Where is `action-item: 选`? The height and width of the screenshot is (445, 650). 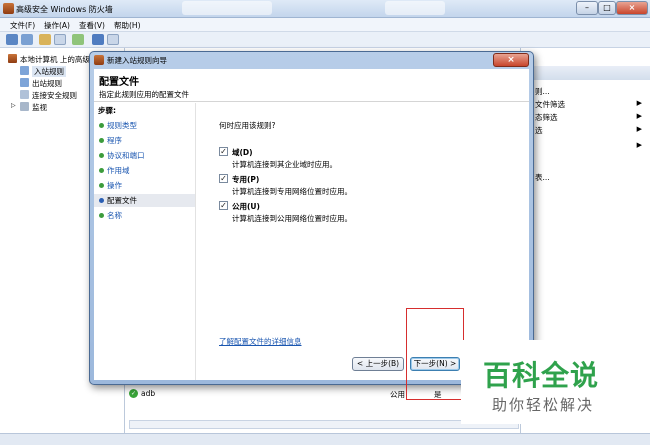
action-item: 选 is located at coordinates (539, 130).